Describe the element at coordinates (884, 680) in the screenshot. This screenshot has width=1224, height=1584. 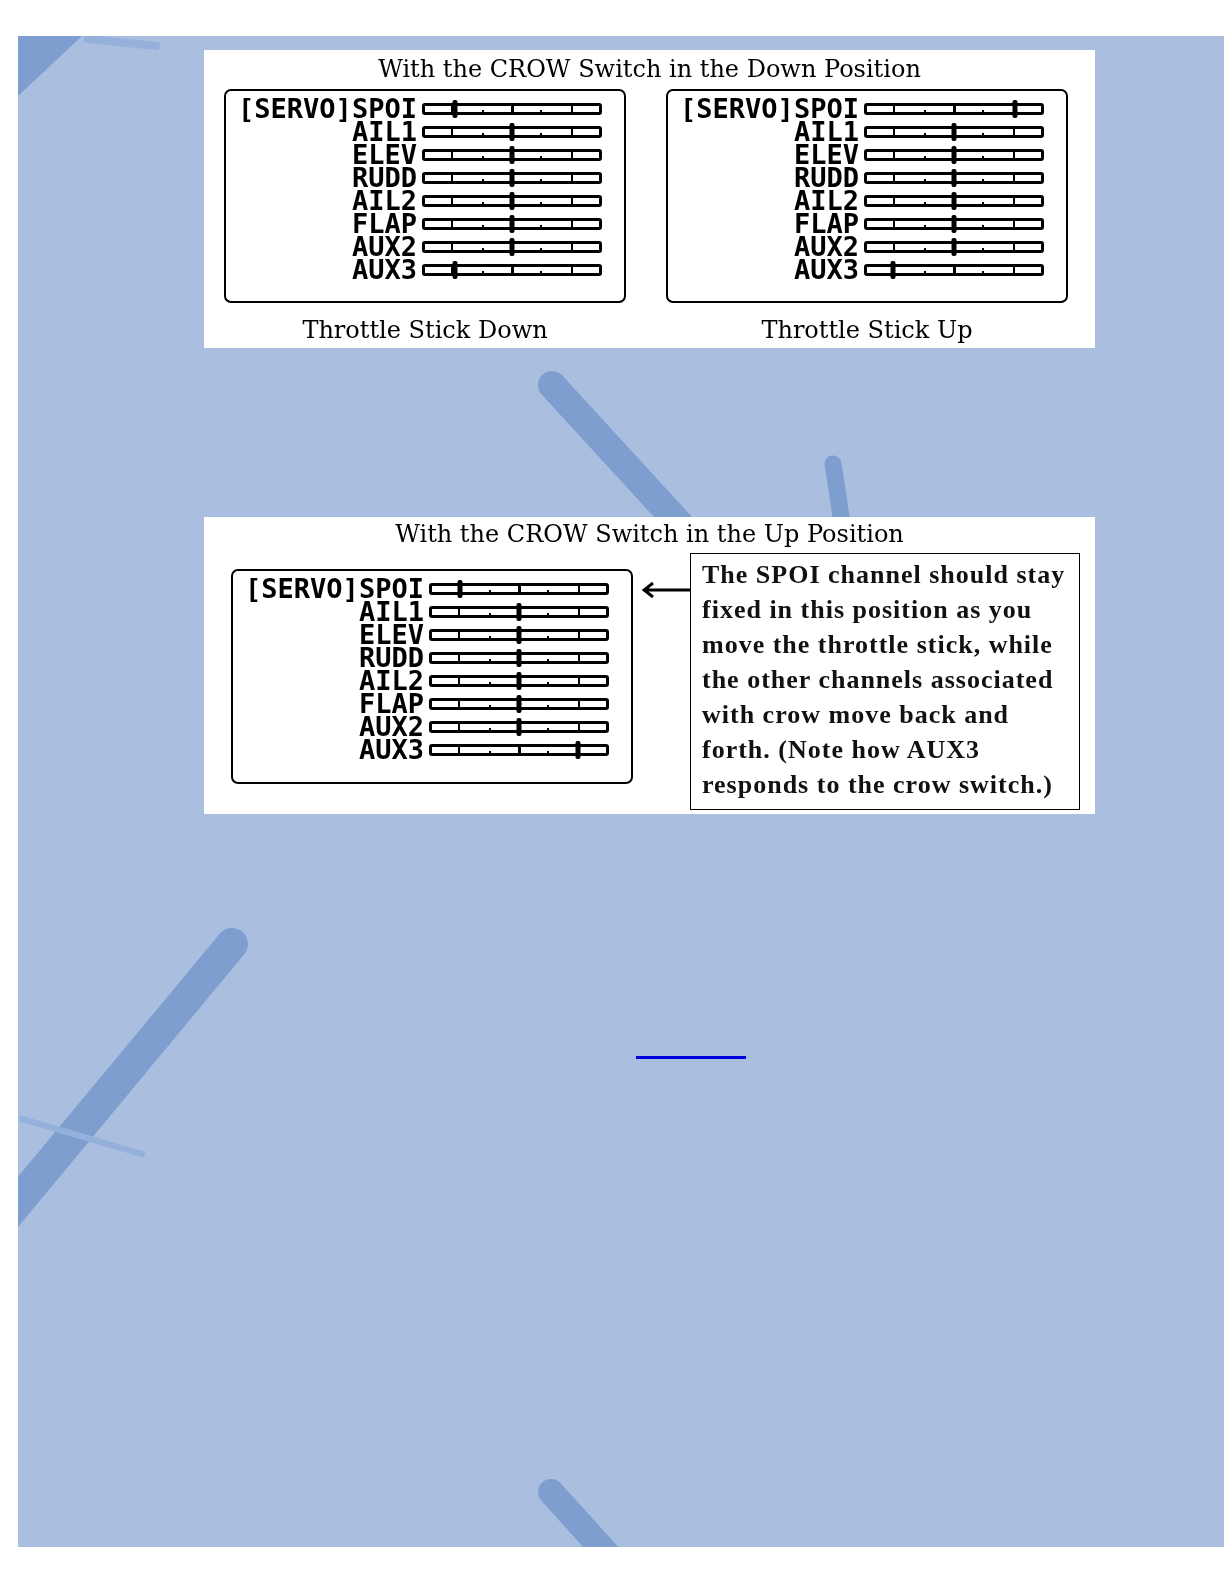
I see `callout-text: The SPOI channel should stay fixed in this position as you move the throttle stick, while the other channels associated with crow move back and forth. (Note how AUX3 responds to the crow switch.)` at that location.